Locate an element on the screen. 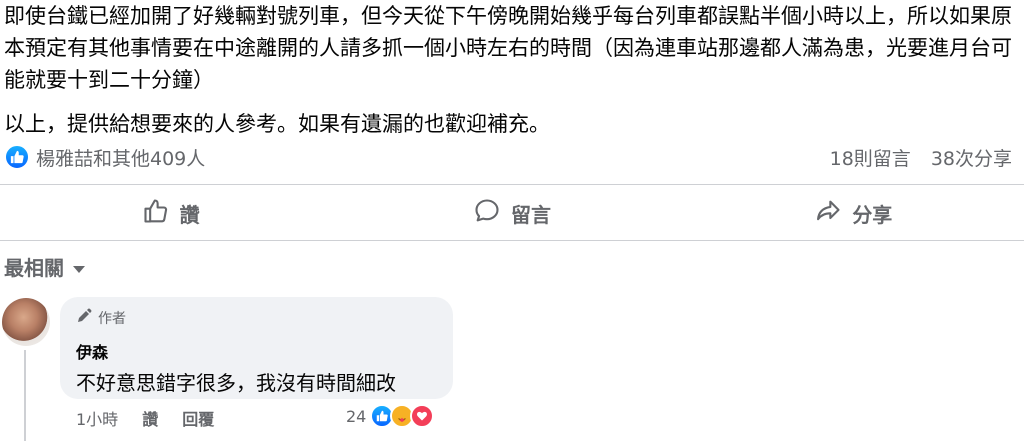 This screenshot has width=1024, height=441. author-badge-label: 作者 is located at coordinates (112, 319).